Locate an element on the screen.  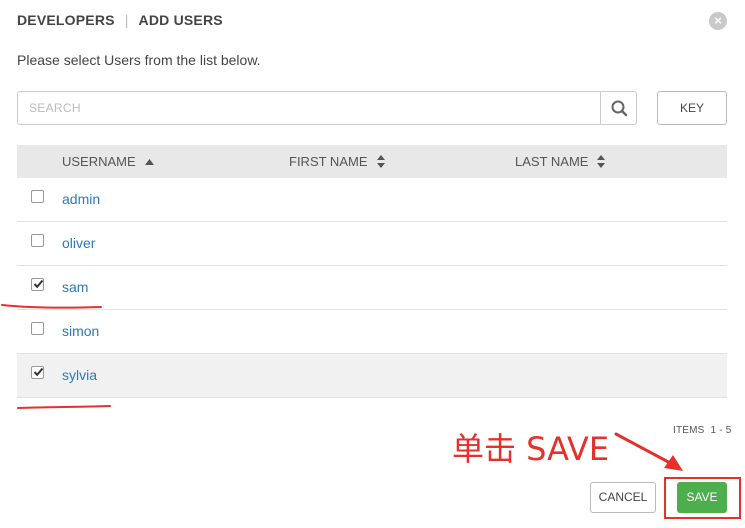
column-header-first-name: FIRST NAME is located at coordinates (337, 161).